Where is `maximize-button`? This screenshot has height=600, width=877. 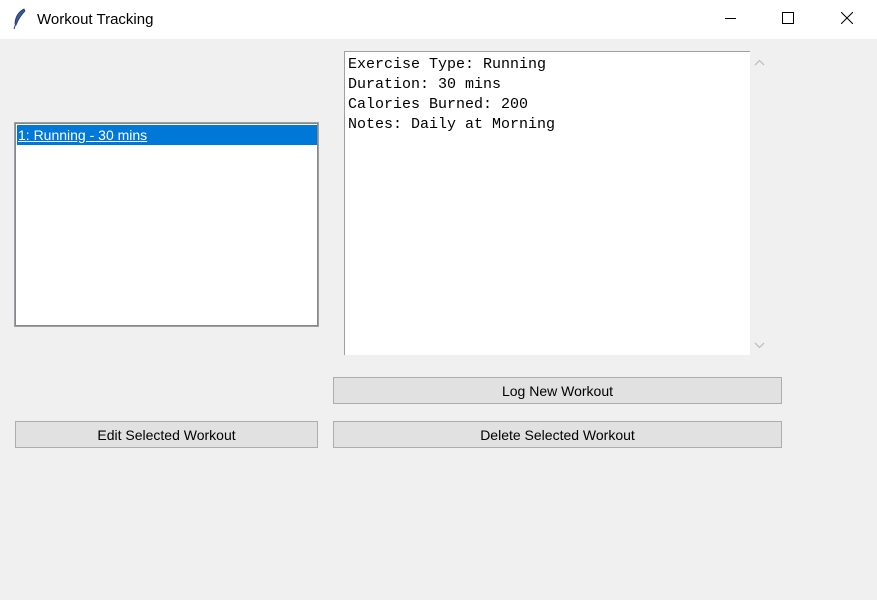
maximize-button is located at coordinates (788, 19).